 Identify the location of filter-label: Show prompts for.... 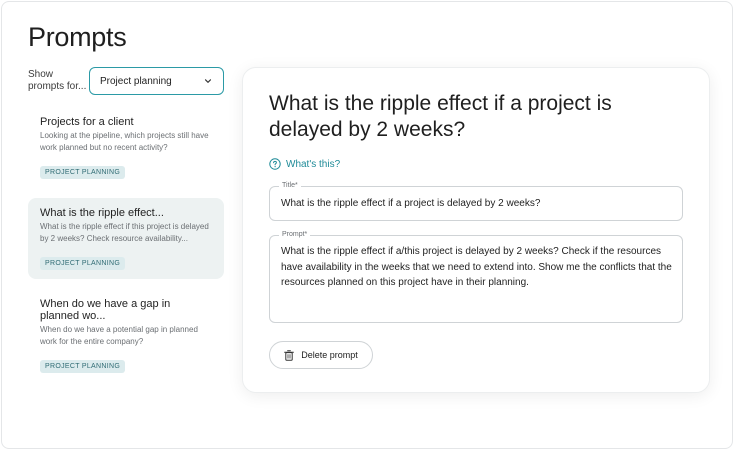
(57, 80).